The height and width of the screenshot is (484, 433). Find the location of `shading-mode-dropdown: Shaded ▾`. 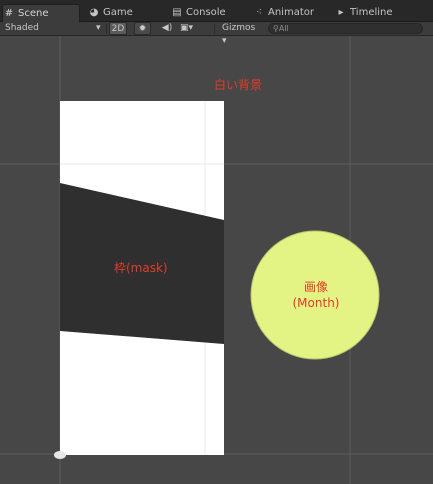

shading-mode-dropdown: Shaded ▾ is located at coordinates (55, 28).